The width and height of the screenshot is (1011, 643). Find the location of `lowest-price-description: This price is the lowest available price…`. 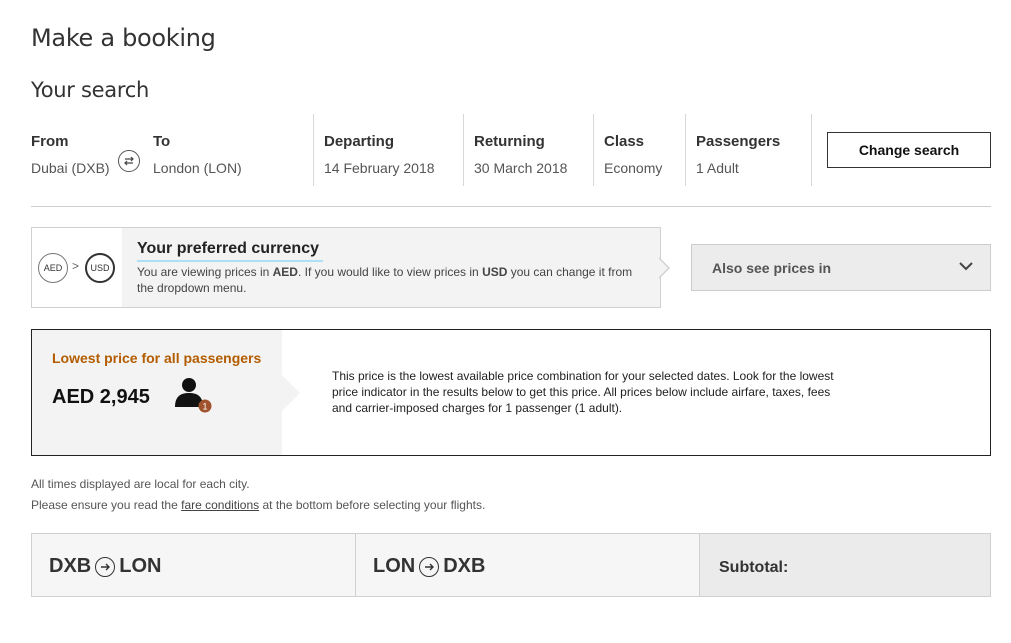

lowest-price-description: This price is the lowest available price… is located at coordinates (583, 392).